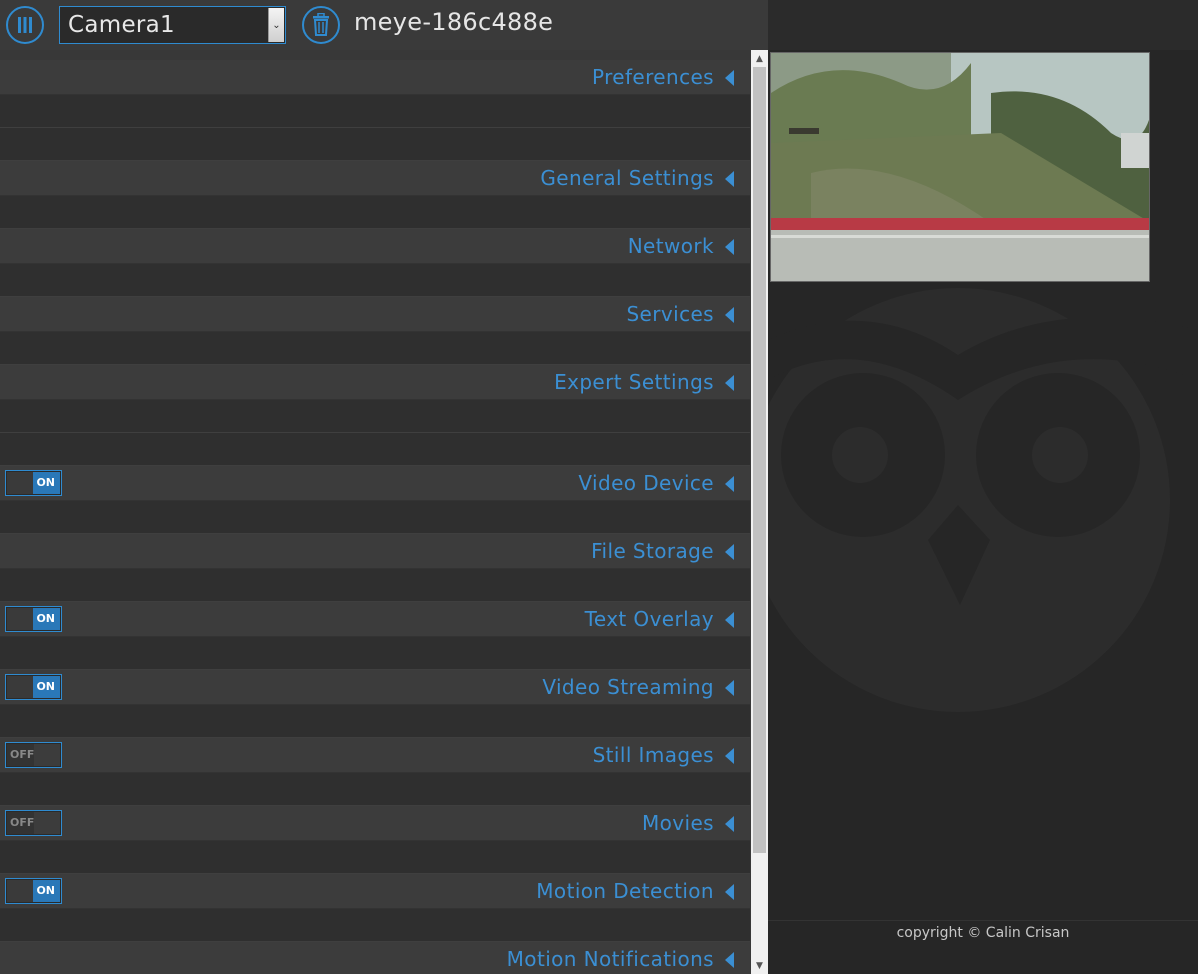 Image resolution: width=1198 pixels, height=974 pixels. Describe the element at coordinates (625, 891) in the screenshot. I see `section-label: Motion Detection` at that location.